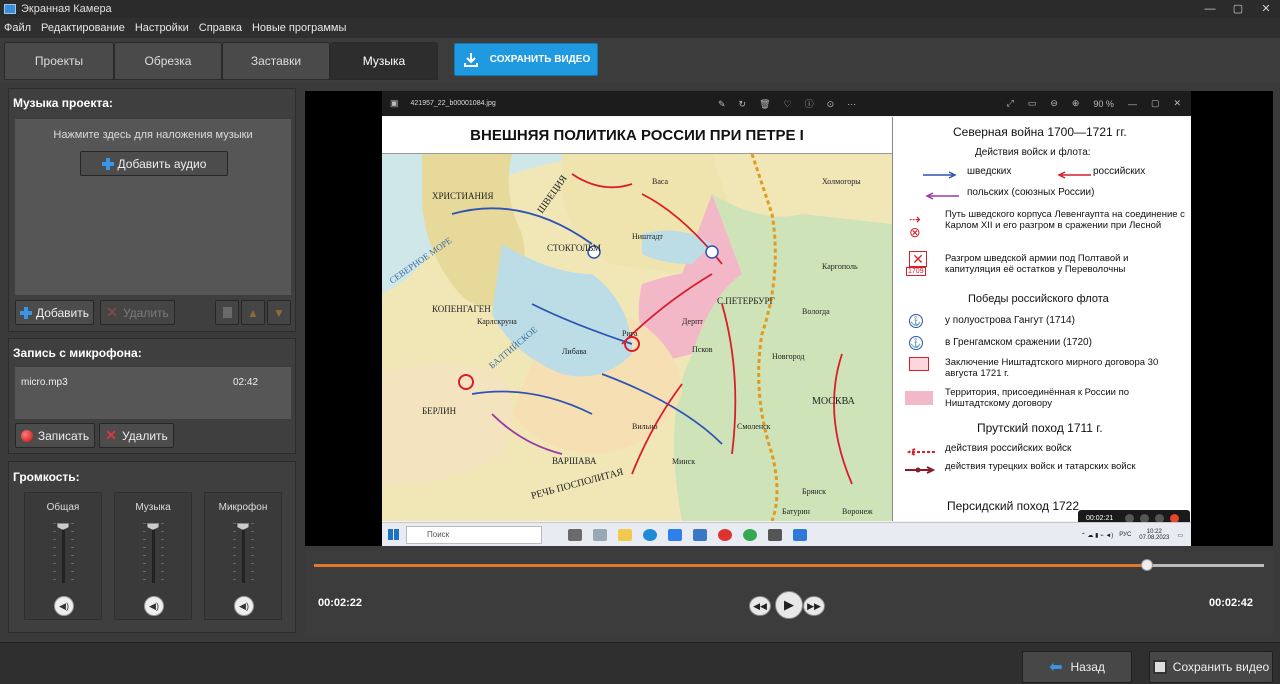  Describe the element at coordinates (153, 393) in the screenshot. I see `mic-file-row: micro.mp3 02:42` at that location.